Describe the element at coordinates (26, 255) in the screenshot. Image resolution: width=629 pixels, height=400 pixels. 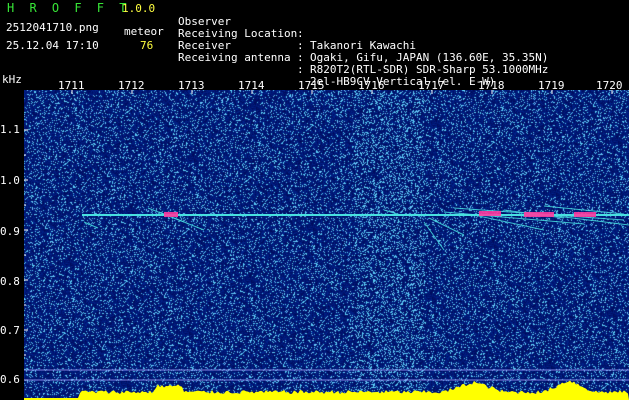
I see `y-tick-marks` at that location.